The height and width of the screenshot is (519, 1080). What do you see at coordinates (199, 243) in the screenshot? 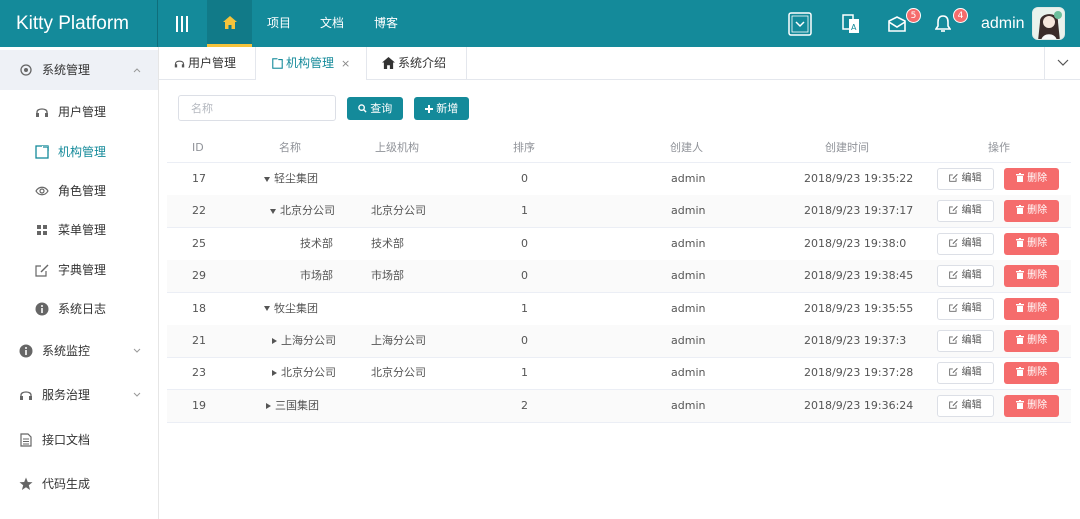
I see `cell-id: 25` at bounding box center [199, 243].